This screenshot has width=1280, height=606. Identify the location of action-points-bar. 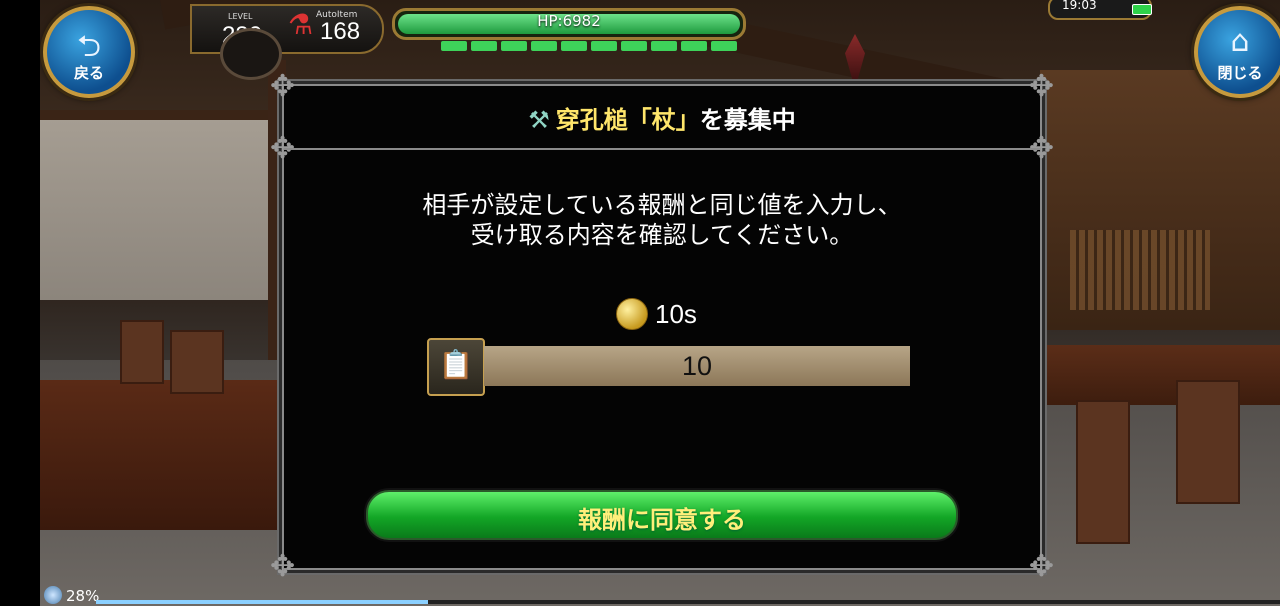
(589, 46).